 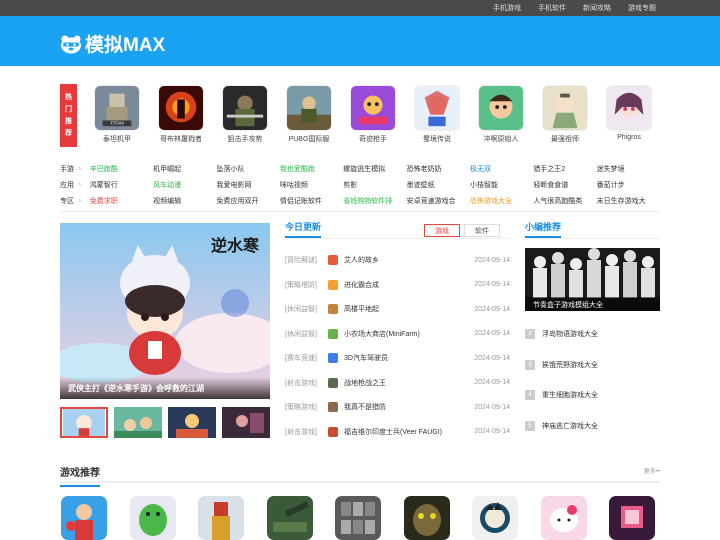 What do you see at coordinates (629, 114) in the screenshot?
I see `hot-game-item: Phigros` at bounding box center [629, 114].